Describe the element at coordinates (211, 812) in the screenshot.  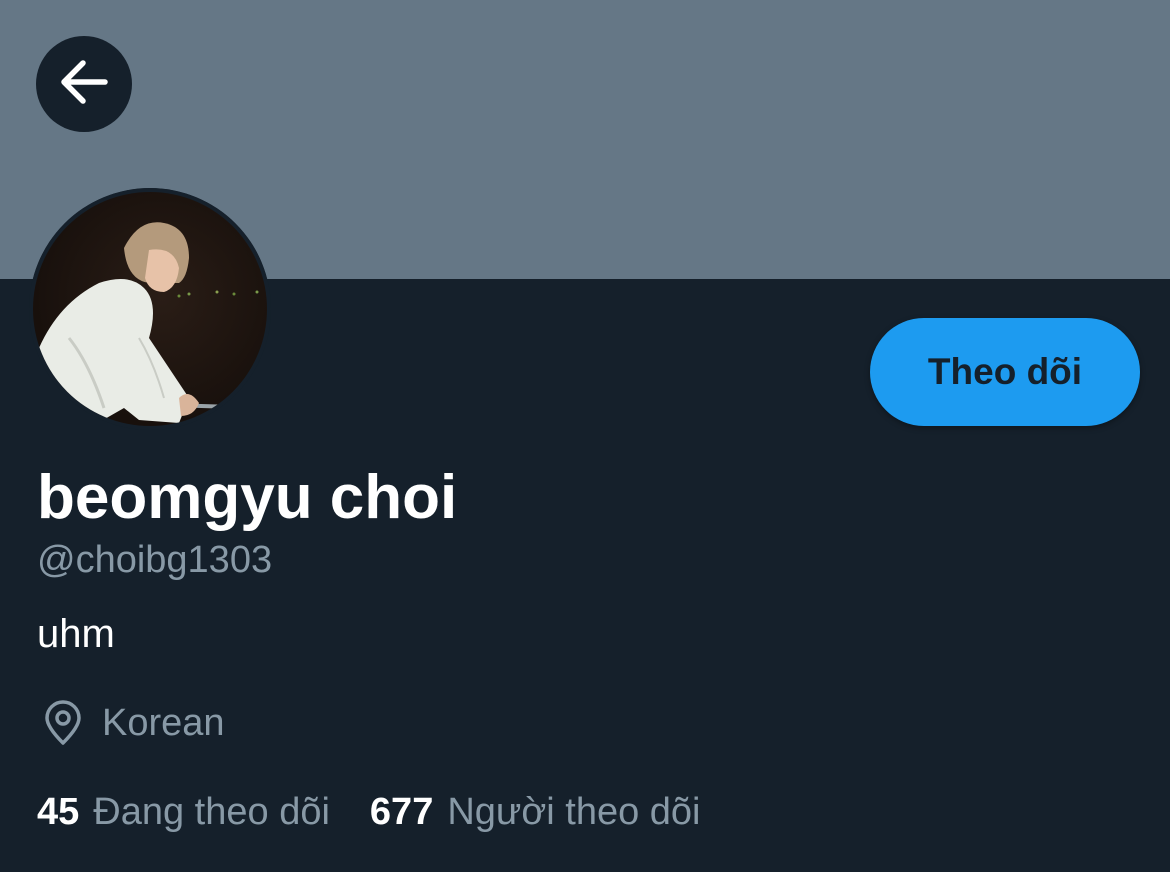
I see `following-label: Đang theo dõi` at that location.